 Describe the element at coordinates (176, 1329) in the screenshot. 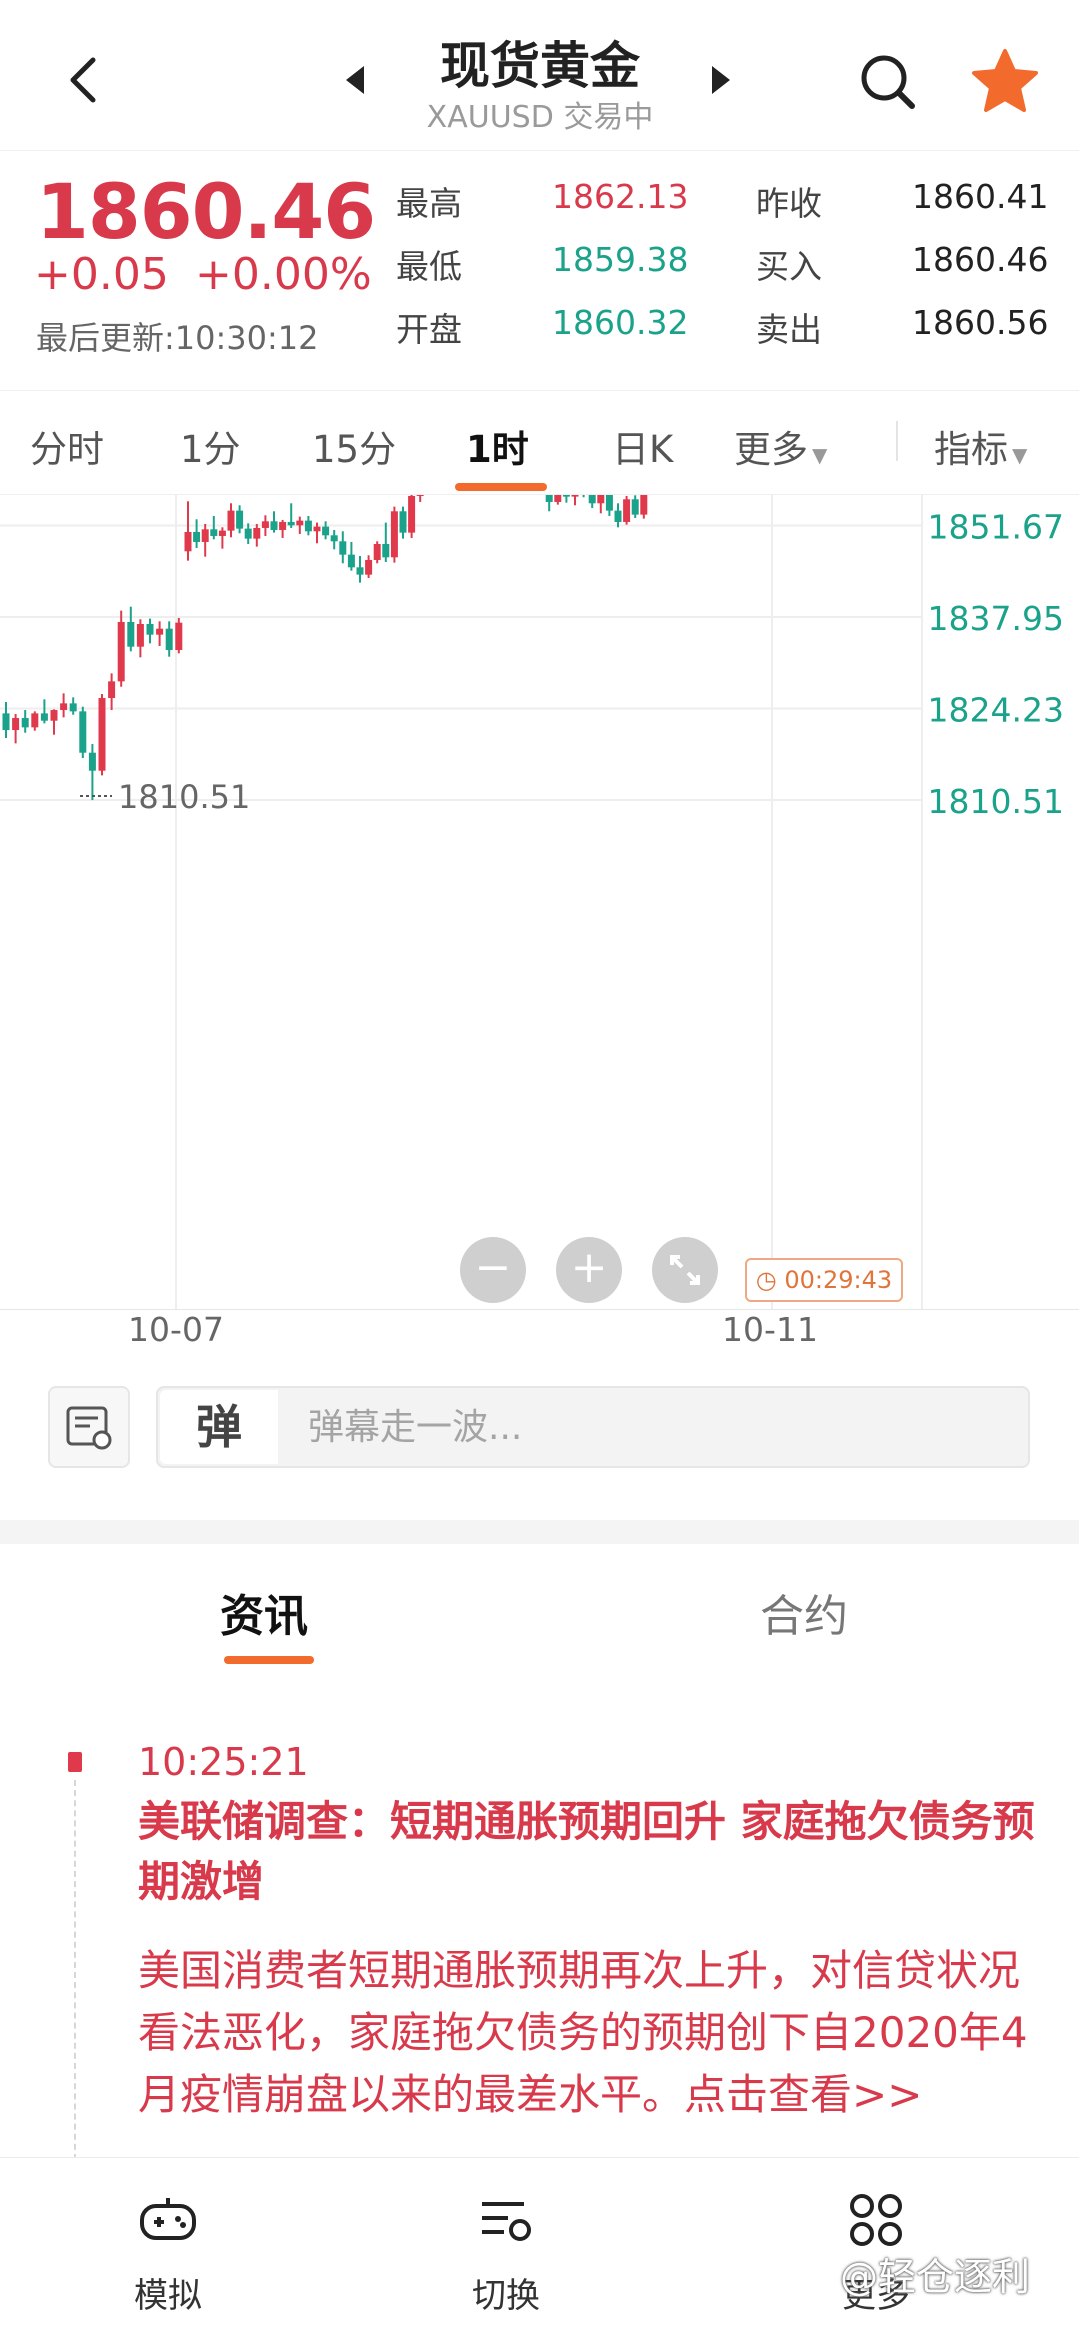

I see `x-tick-label: 10-07` at that location.